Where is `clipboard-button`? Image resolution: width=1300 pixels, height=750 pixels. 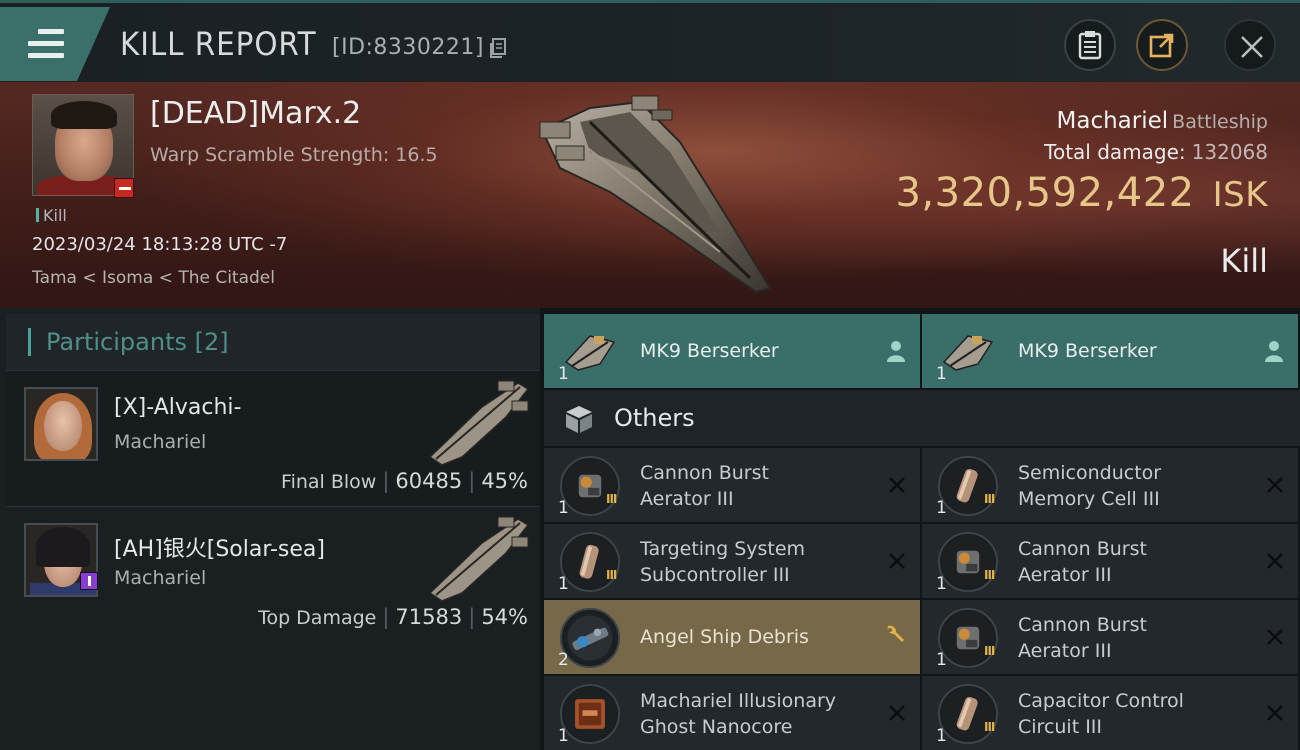 clipboard-button is located at coordinates (1090, 45).